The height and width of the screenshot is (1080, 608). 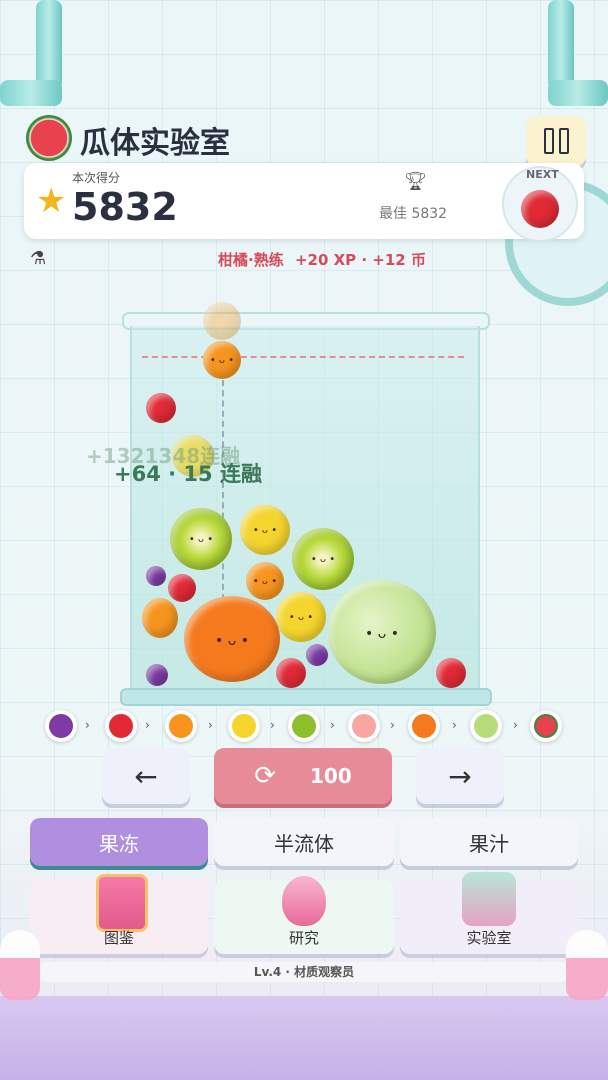 I want to click on research-label: 研究, so click(x=303, y=938).